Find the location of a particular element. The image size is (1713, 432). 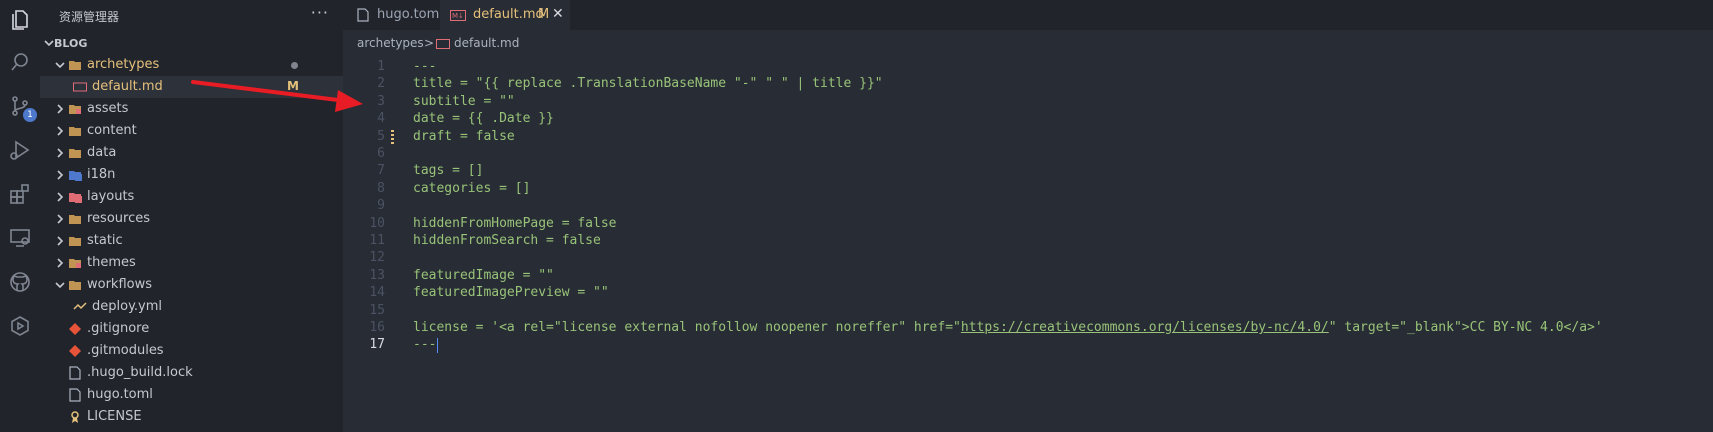

markdown-icon: M↓ is located at coordinates (458, 15).